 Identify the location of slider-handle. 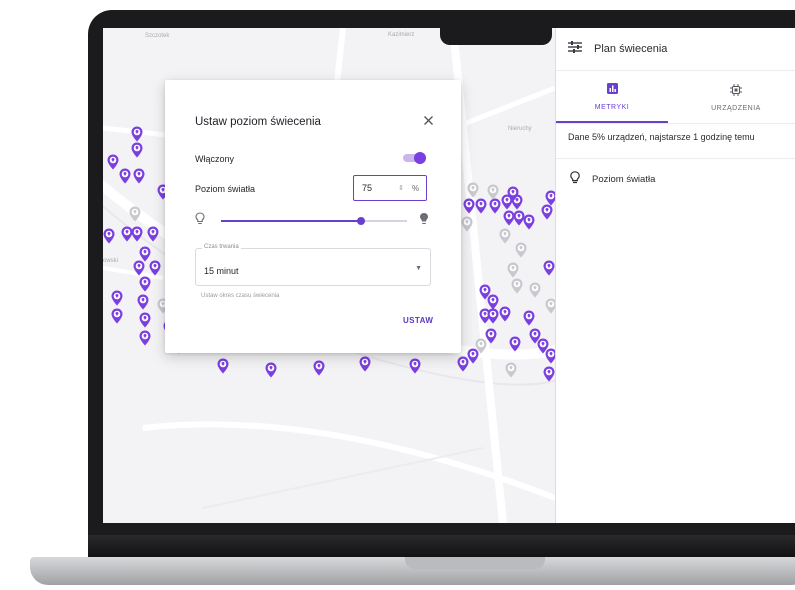
(360, 221).